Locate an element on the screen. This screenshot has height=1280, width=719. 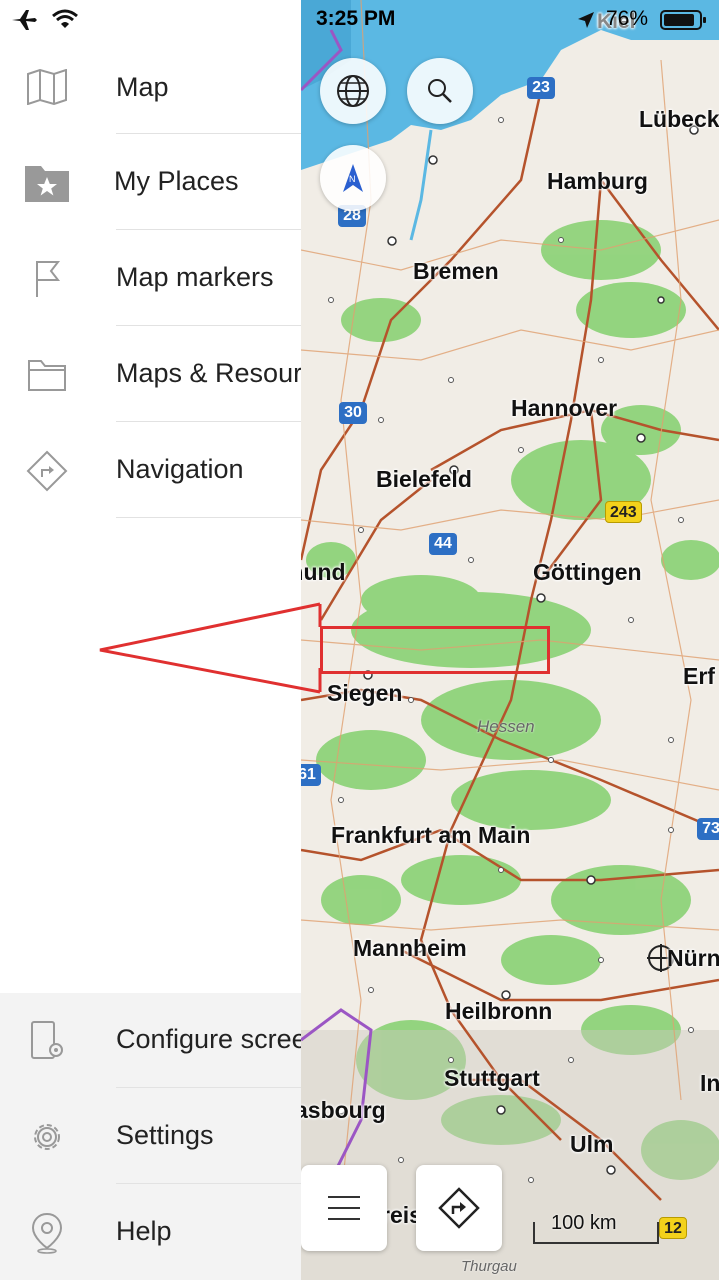
compass-north-icon: N is located at coordinates (353, 178).